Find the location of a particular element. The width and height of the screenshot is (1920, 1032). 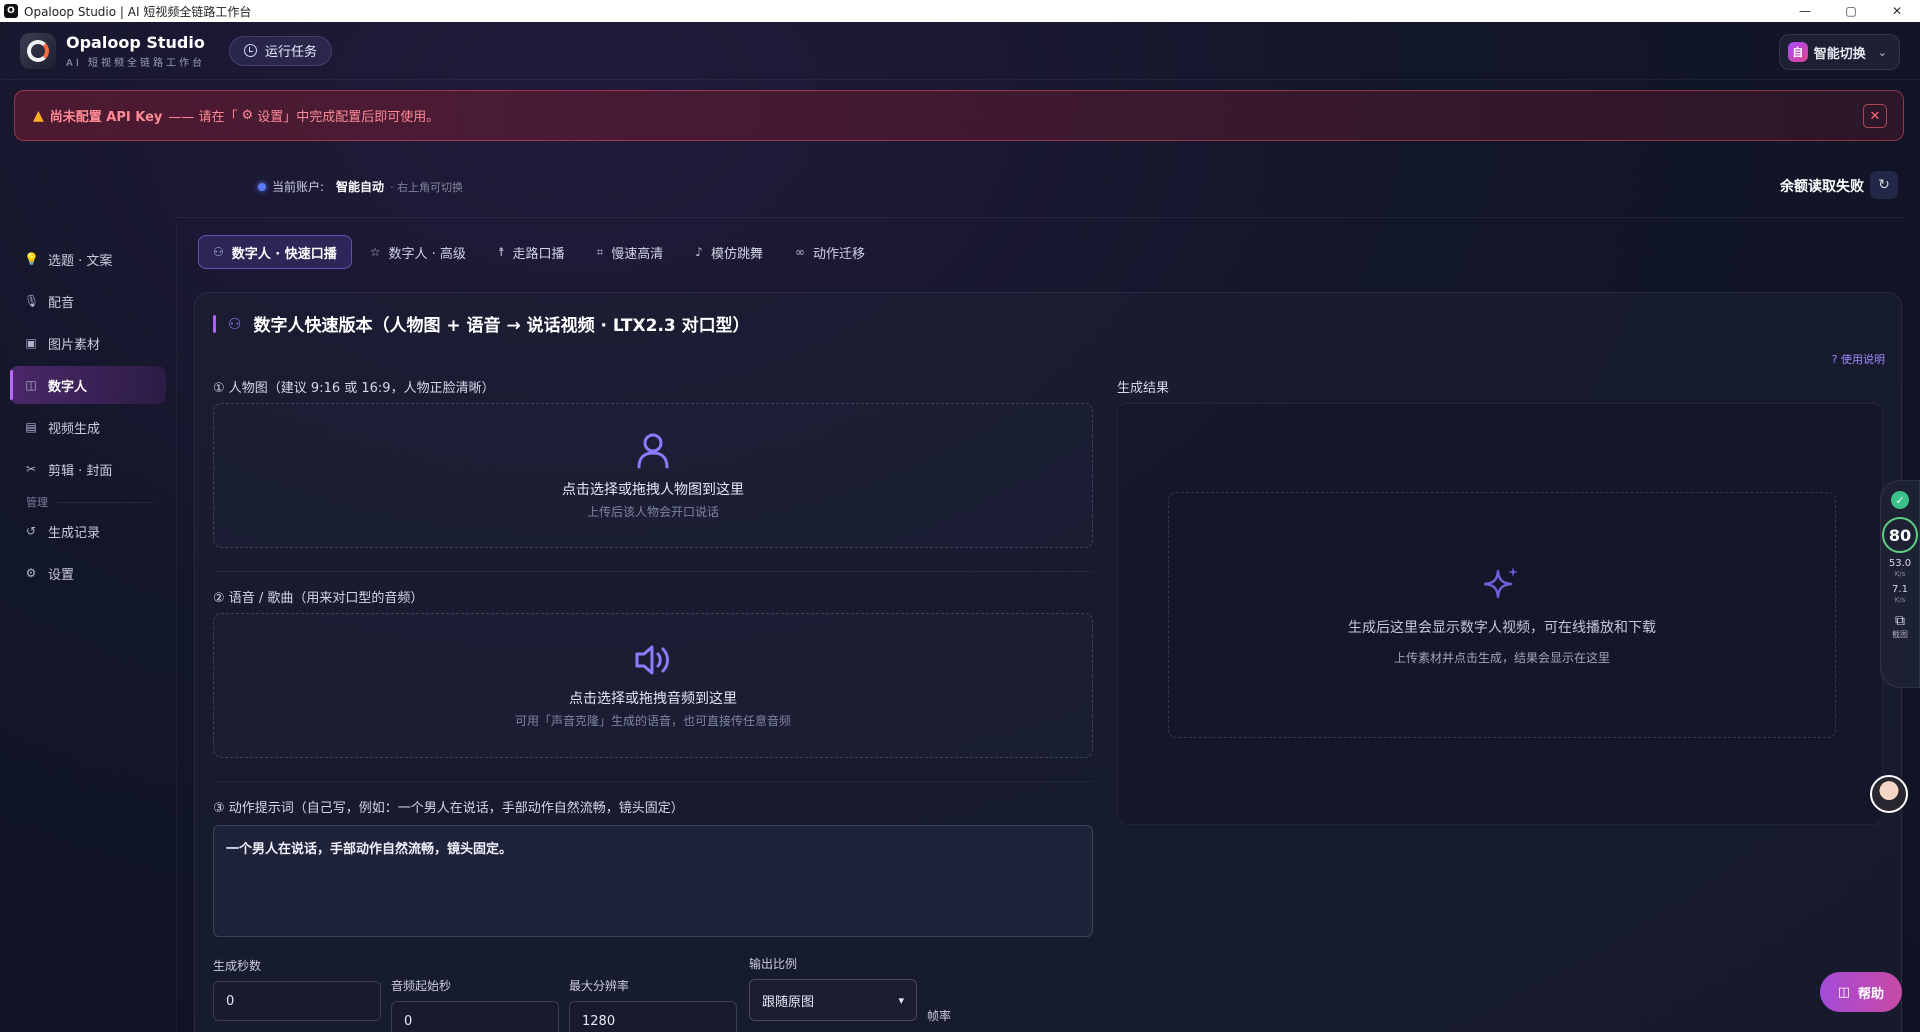

alert-settings-word: 设置 is located at coordinates (270, 117).